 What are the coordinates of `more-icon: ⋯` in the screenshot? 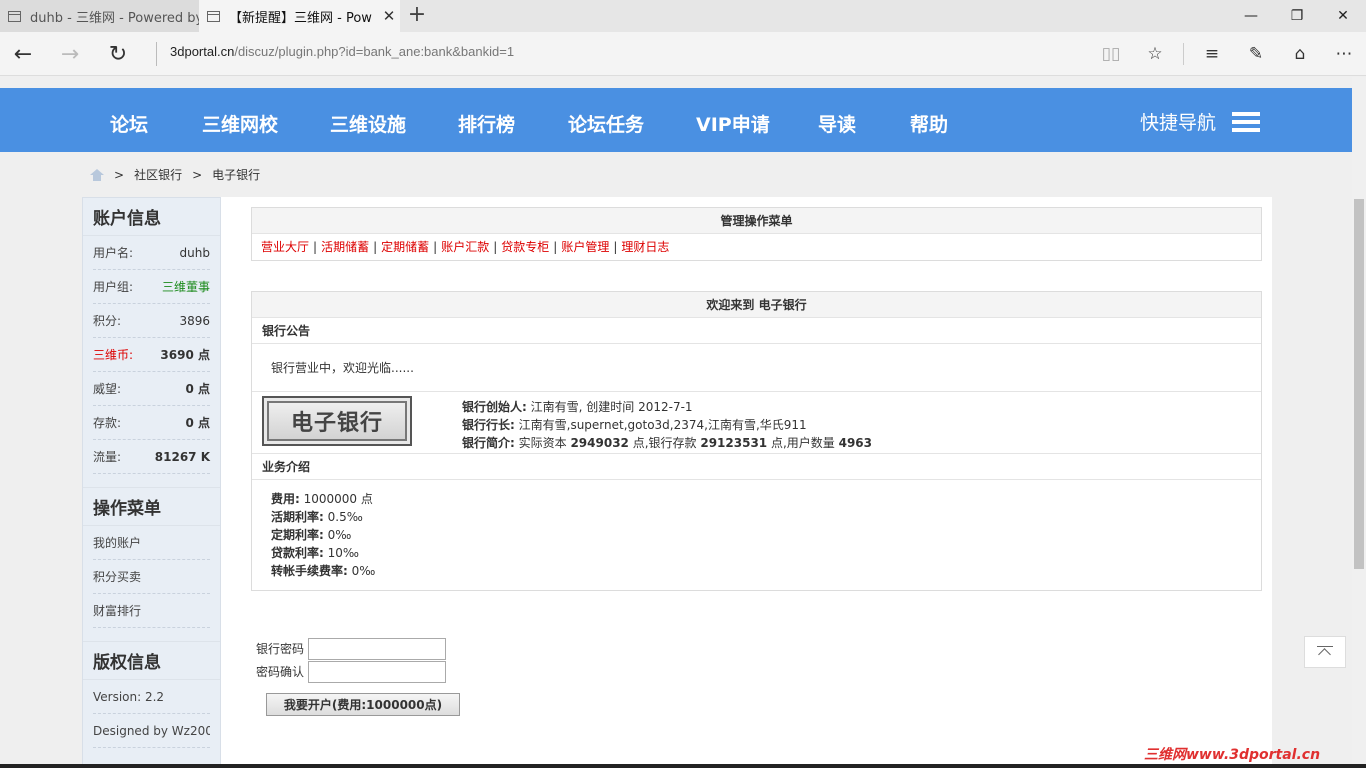 It's located at (1344, 54).